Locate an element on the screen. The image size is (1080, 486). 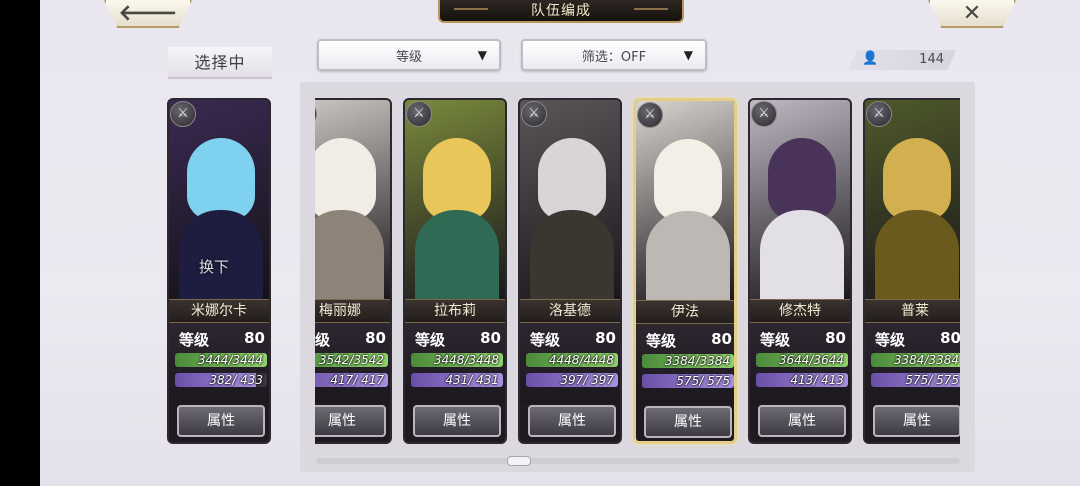
hp-bar: 3644/3644 is located at coordinates (802, 360).